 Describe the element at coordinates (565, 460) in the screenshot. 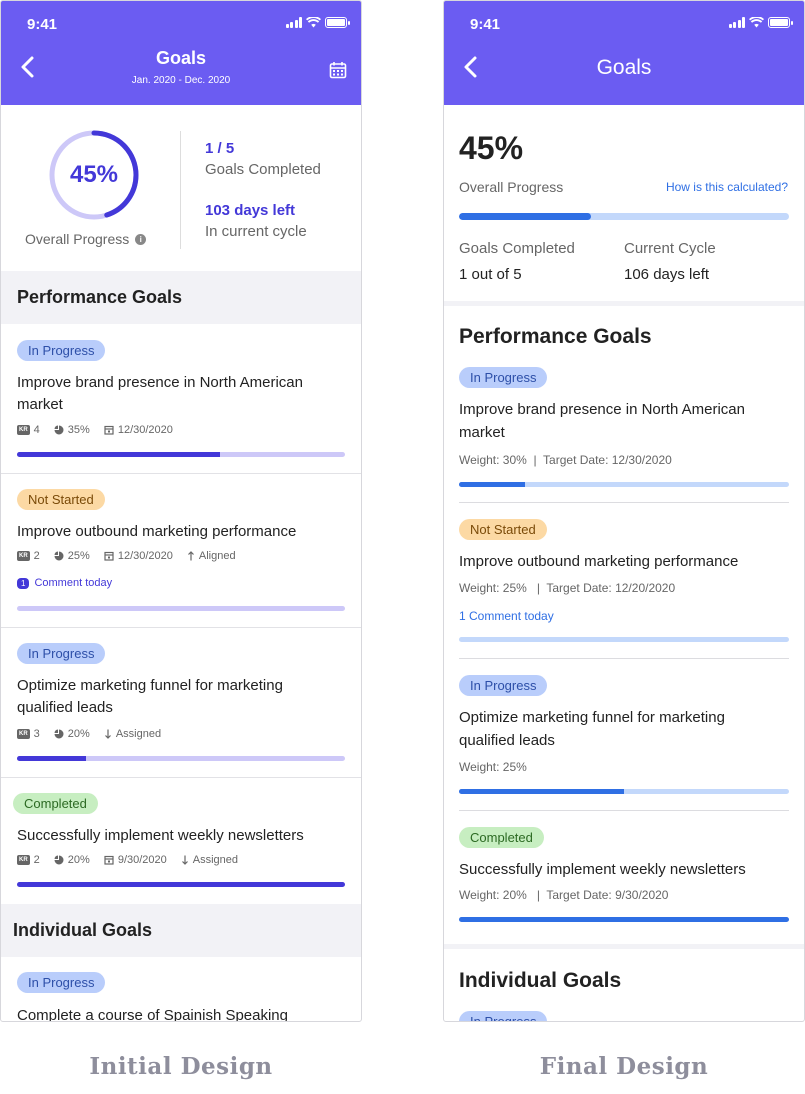

I see `goal-meta: Weight: 30% | Target Date: 12/30/2020` at that location.